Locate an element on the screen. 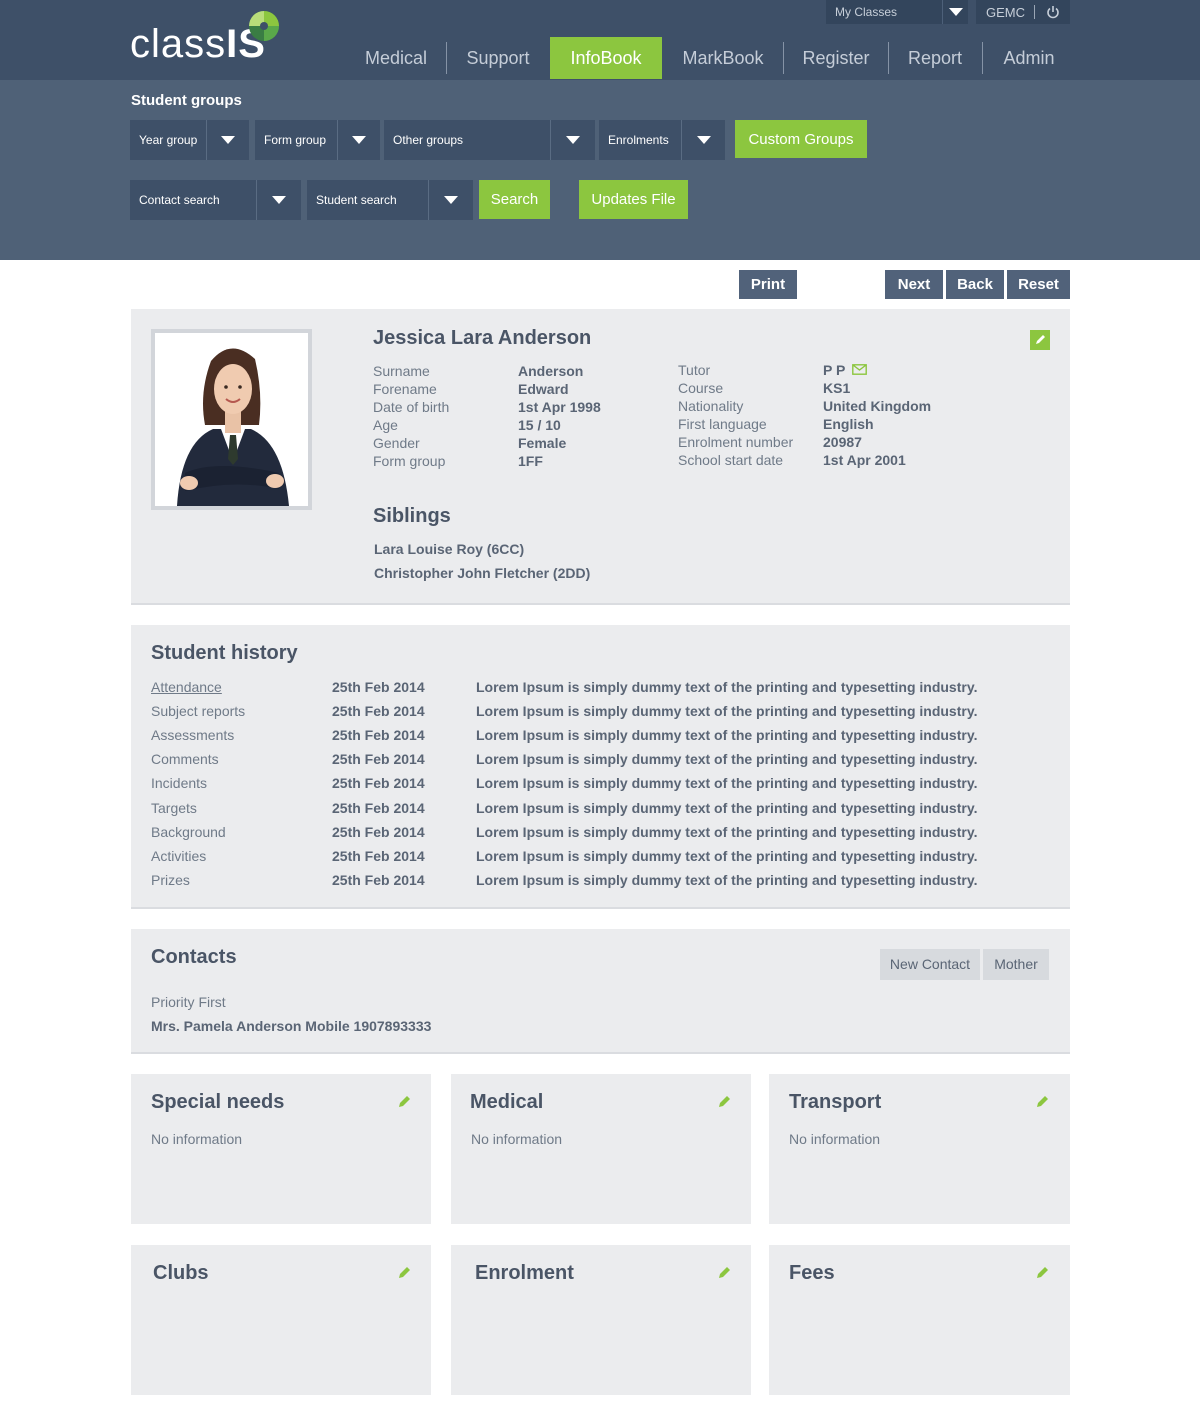 This screenshot has width=1200, height=1428. fees-title: Fees is located at coordinates (812, 1273).